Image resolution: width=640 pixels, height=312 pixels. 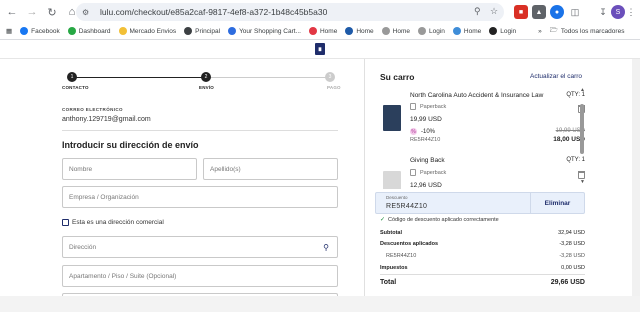 What do you see at coordinates (553, 30) in the screenshot?
I see `folder-icon: 🗁` at bounding box center [553, 30].